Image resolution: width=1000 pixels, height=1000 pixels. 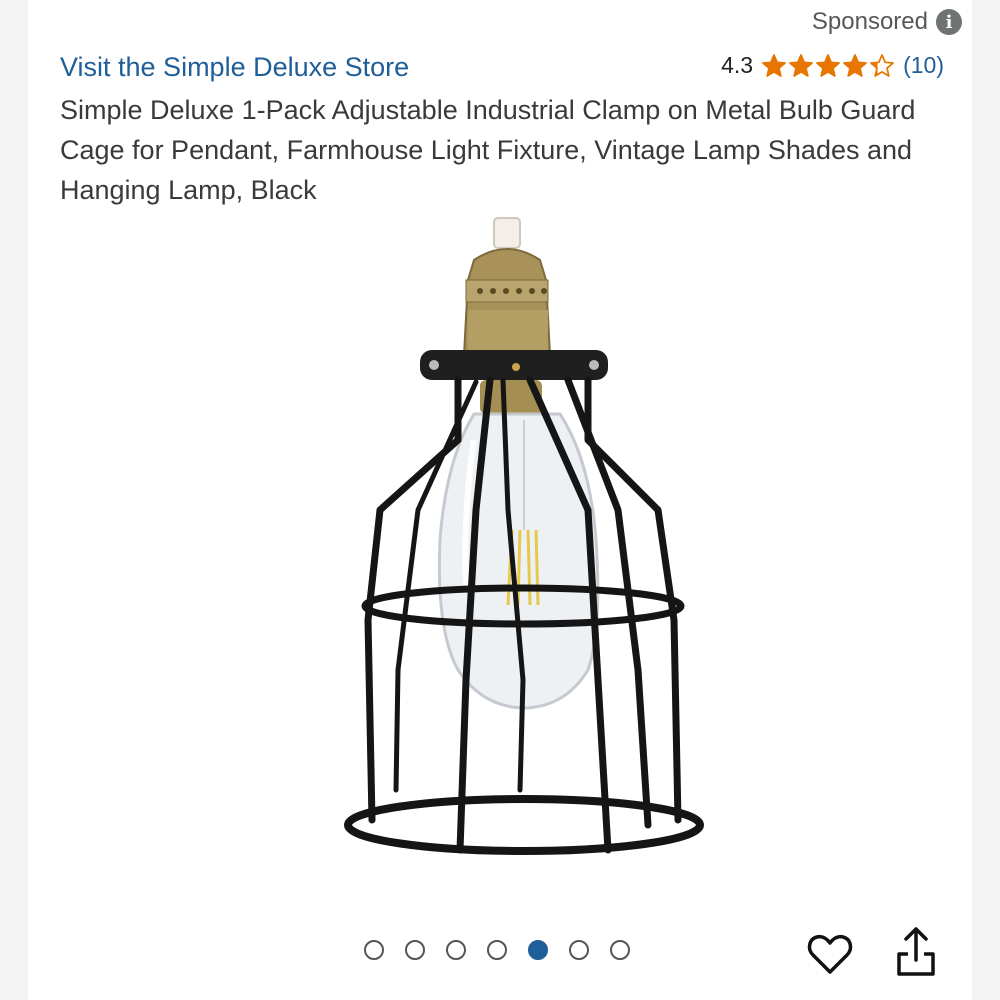 What do you see at coordinates (737, 65) in the screenshot?
I see `rating-value: 4.3` at bounding box center [737, 65].